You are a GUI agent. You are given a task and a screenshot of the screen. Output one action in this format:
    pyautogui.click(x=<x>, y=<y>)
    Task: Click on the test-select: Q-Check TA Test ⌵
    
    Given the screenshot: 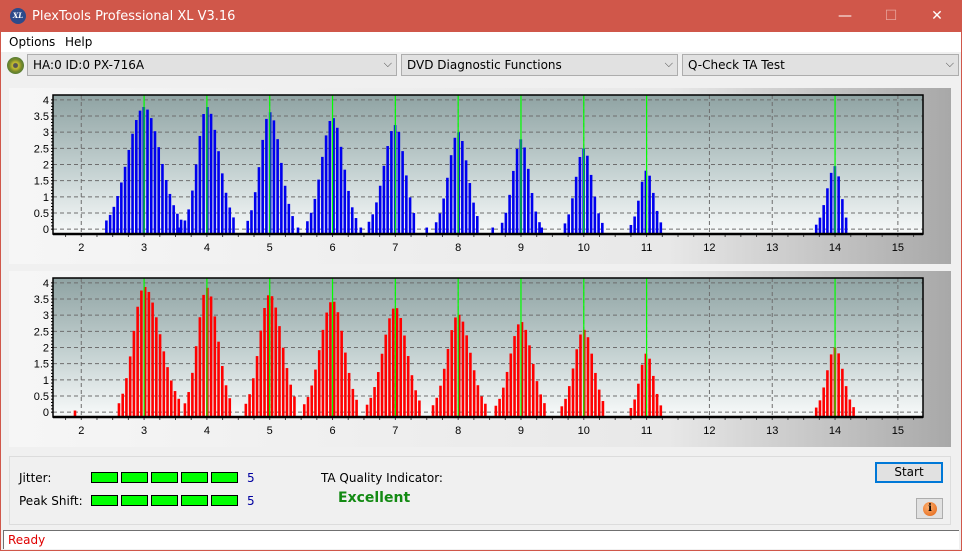 What is the action you would take?
    pyautogui.click(x=820, y=65)
    